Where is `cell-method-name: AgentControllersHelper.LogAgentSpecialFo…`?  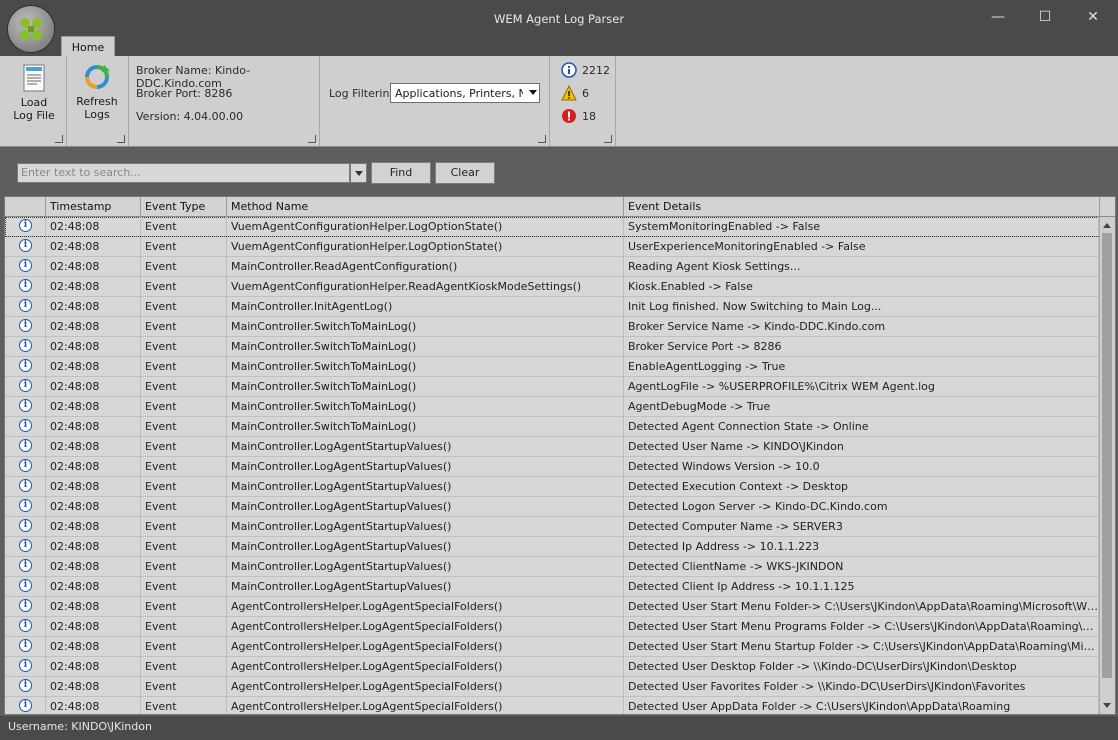 cell-method-name: AgentControllersHelper.LogAgentSpecialFo… is located at coordinates (425, 686).